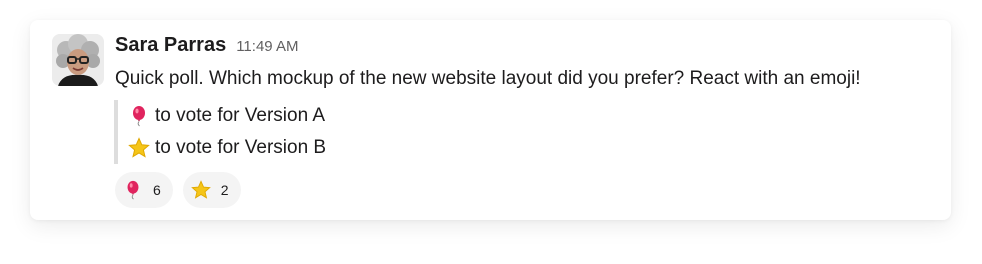  What do you see at coordinates (144, 190) in the screenshot?
I see `reaction-balloon: 6` at bounding box center [144, 190].